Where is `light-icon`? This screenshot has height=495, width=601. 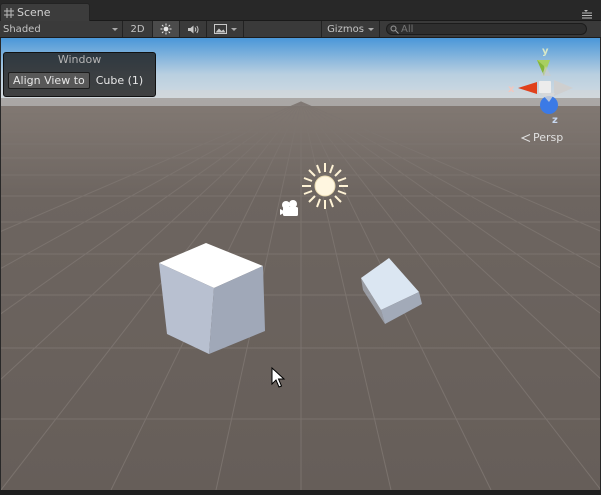 light-icon is located at coordinates (166, 29).